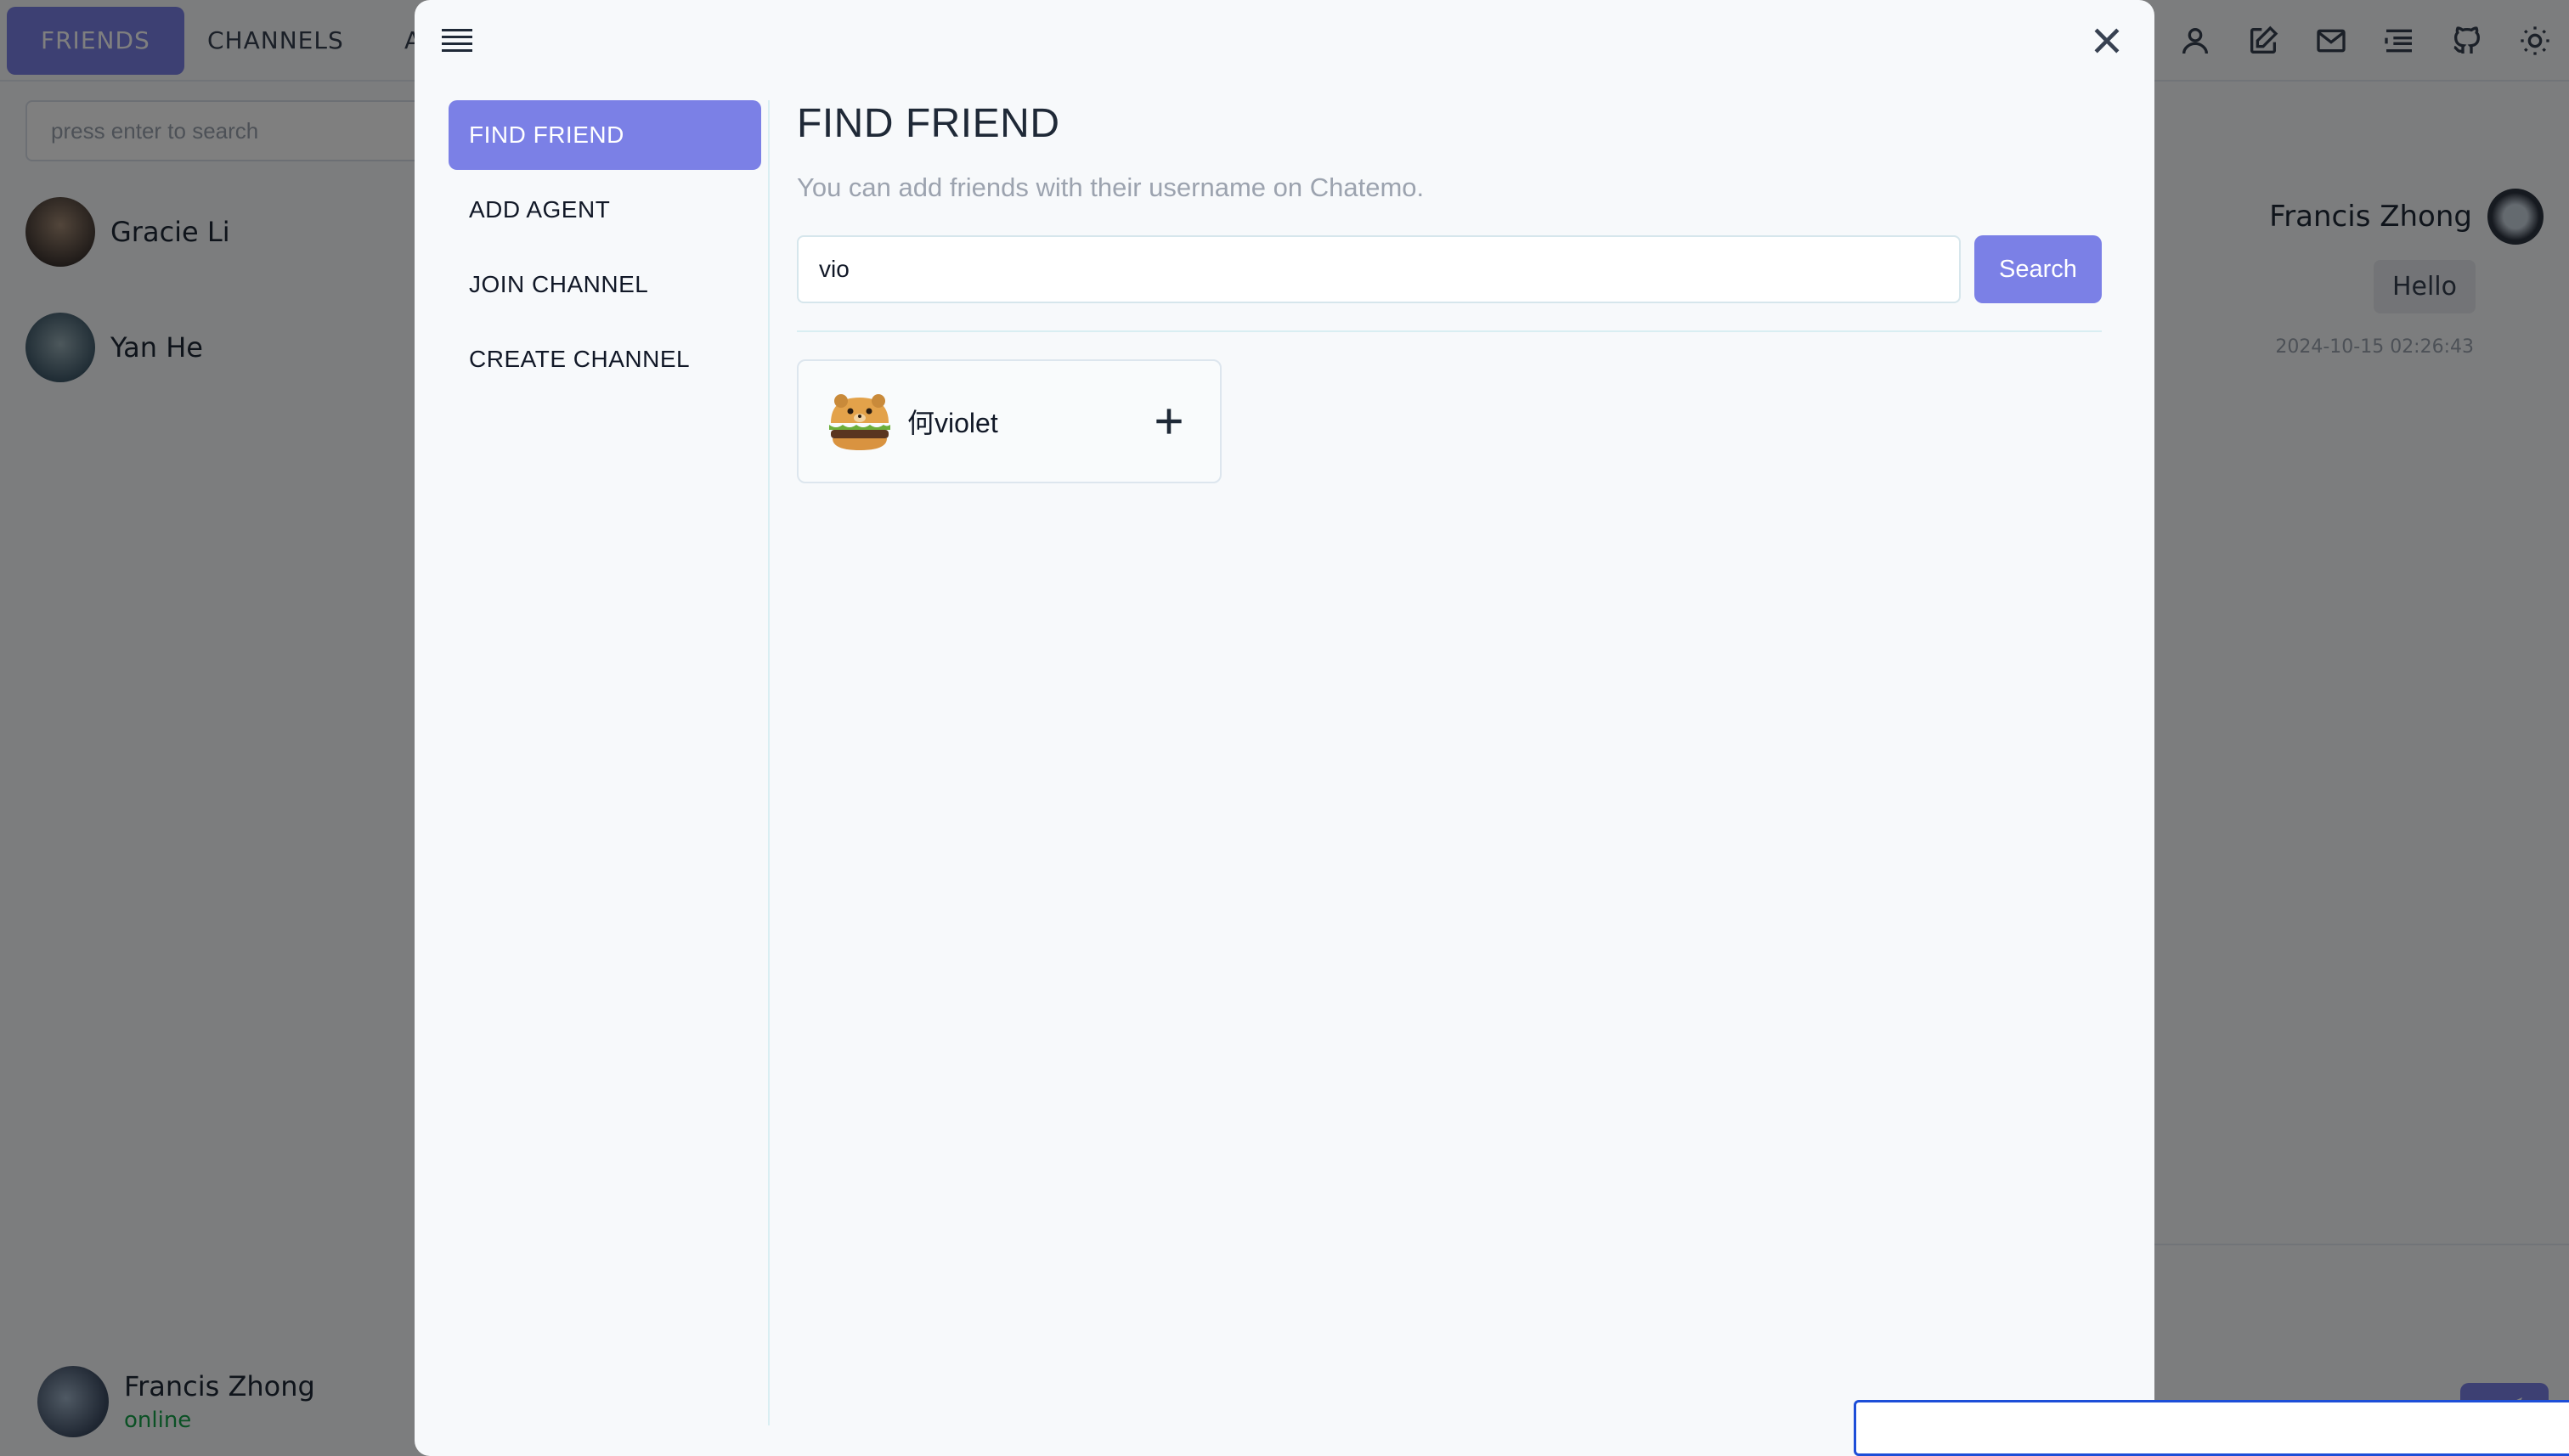 The image size is (2569, 1456). I want to click on username-search-input, so click(1379, 269).